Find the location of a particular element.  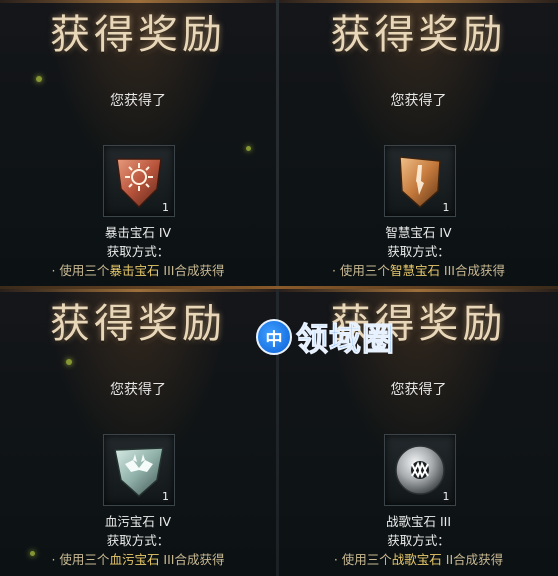

warsong-gem-icon is located at coordinates (419, 470).